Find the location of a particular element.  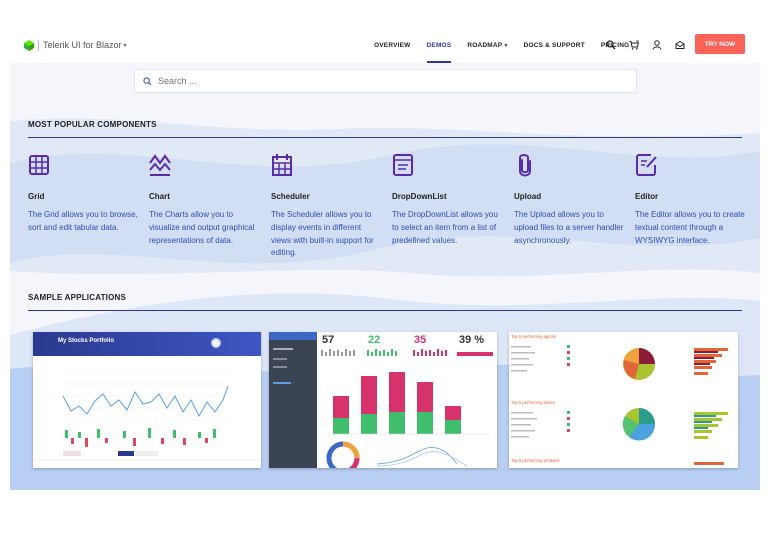

stat-4: 39 % is located at coordinates (472, 340).